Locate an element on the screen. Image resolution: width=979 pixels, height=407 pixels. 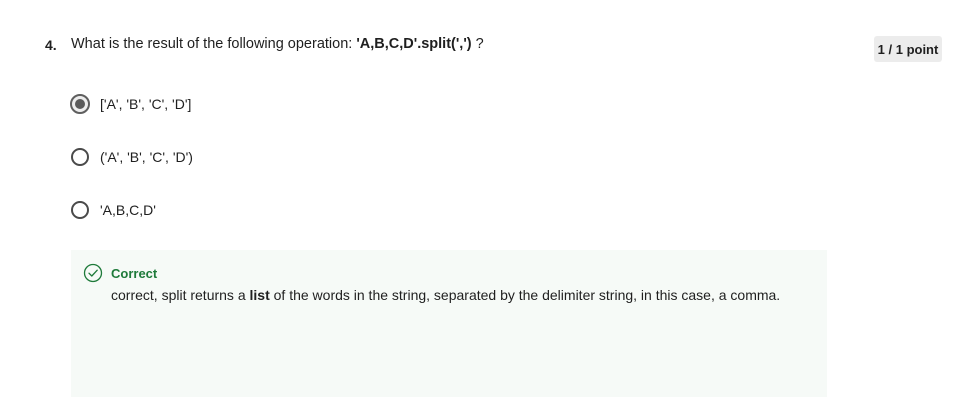
answer-option-label: ['A', 'B', 'C', 'D'] is located at coordinates (146, 104).